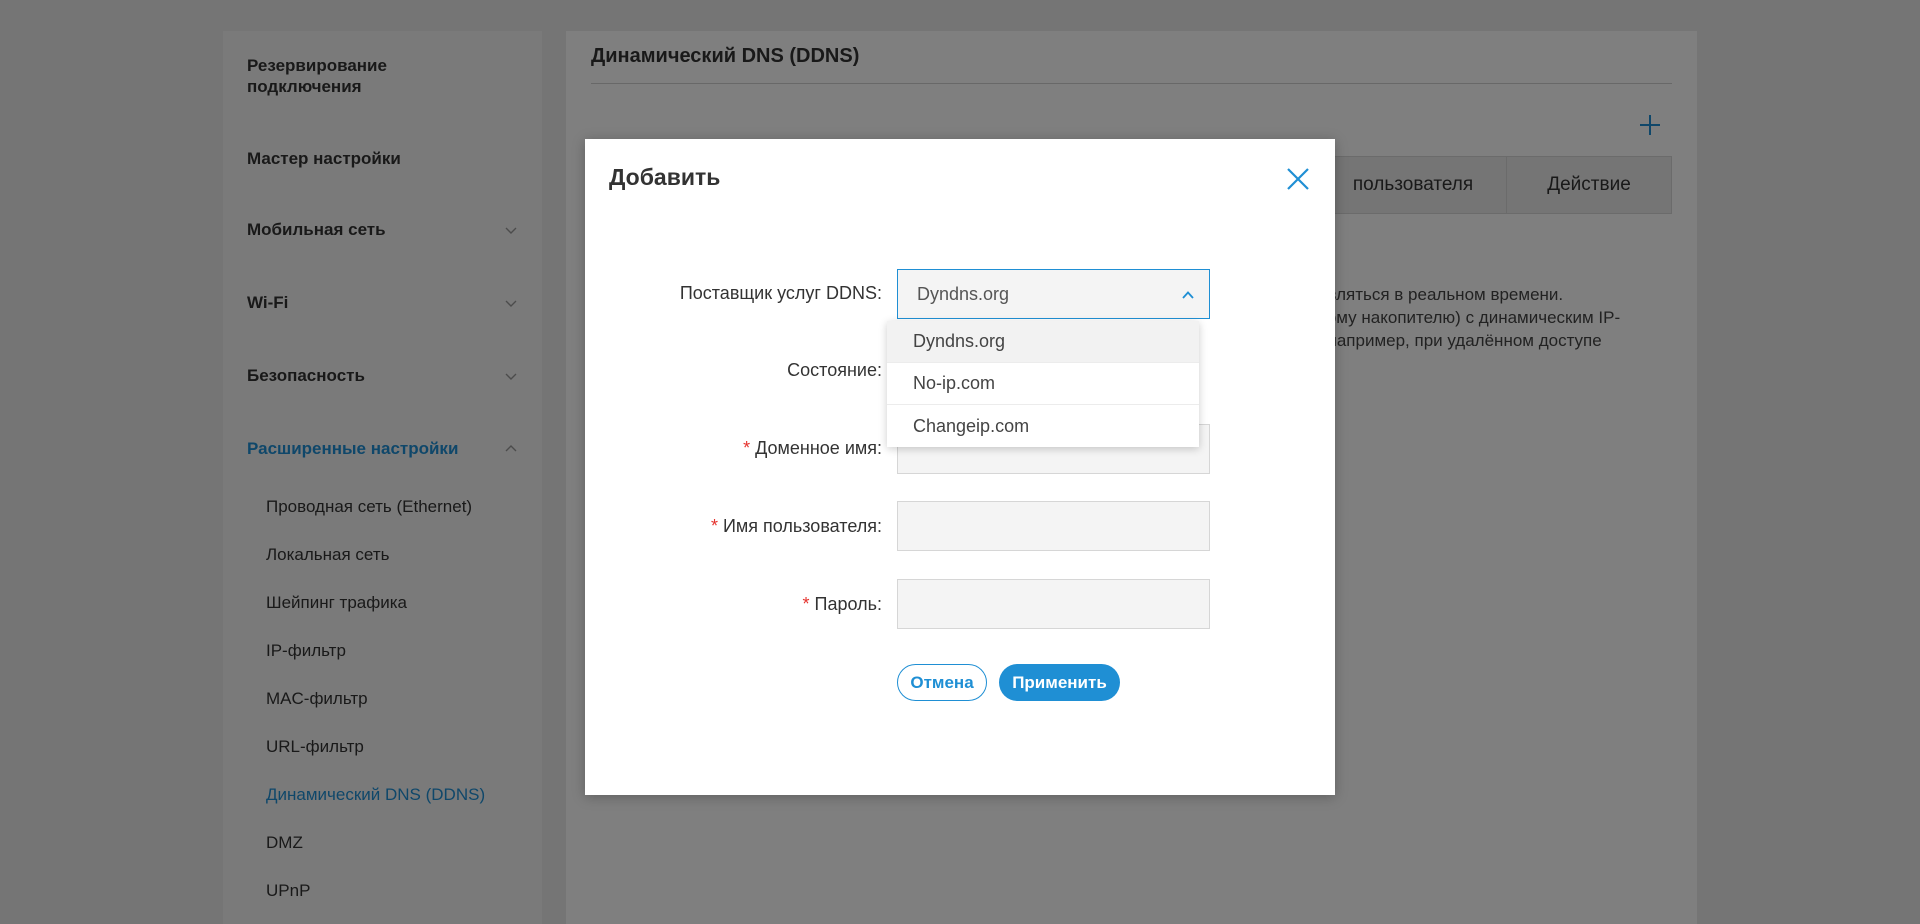 The width and height of the screenshot is (1920, 924). I want to click on chevron-up-icon, so click(1188, 295).